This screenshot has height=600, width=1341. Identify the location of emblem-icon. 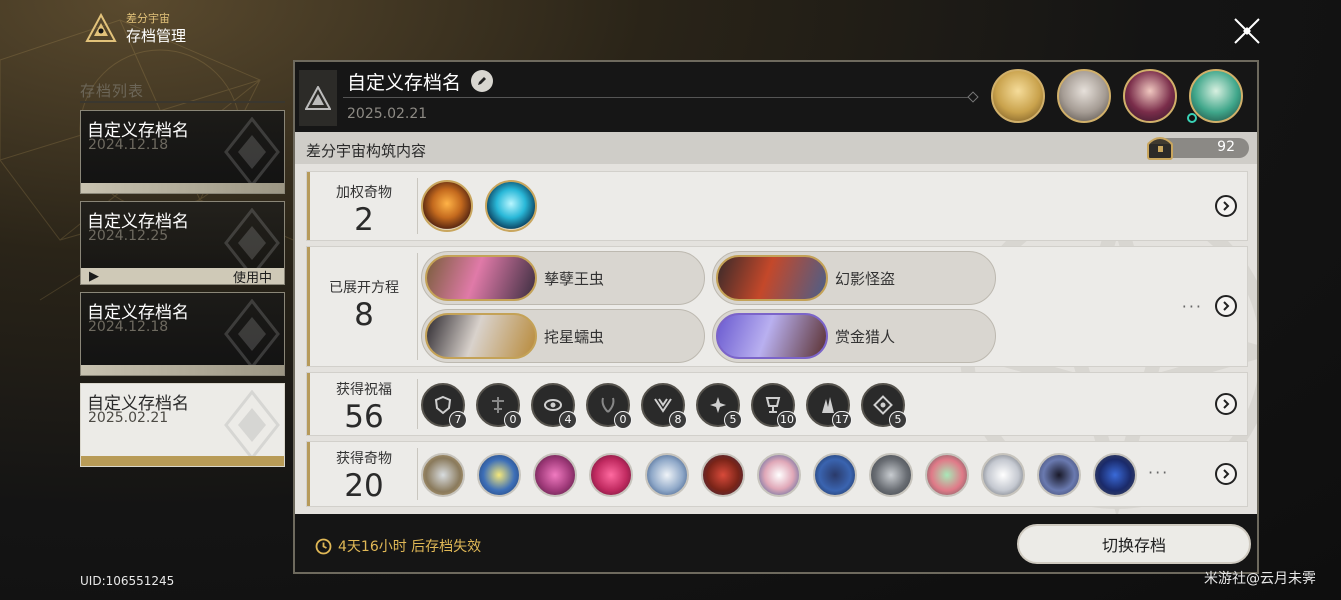
(252, 334).